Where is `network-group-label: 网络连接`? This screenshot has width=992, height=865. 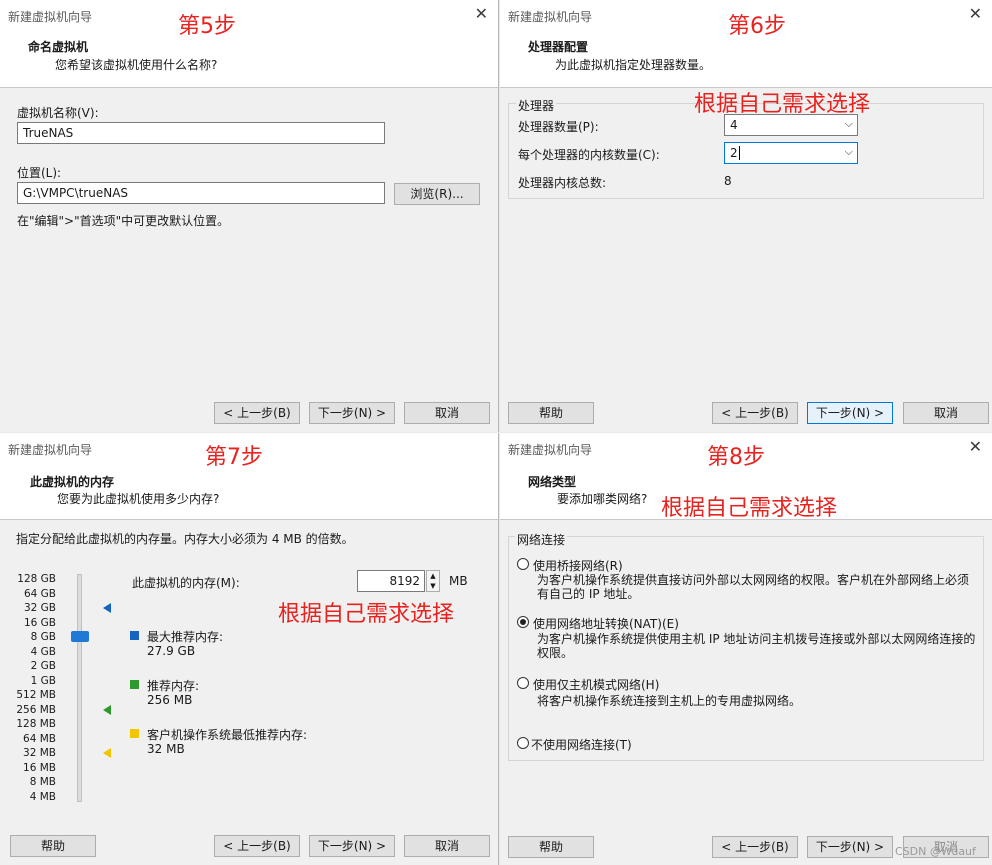 network-group-label: 网络连接 is located at coordinates (541, 539).